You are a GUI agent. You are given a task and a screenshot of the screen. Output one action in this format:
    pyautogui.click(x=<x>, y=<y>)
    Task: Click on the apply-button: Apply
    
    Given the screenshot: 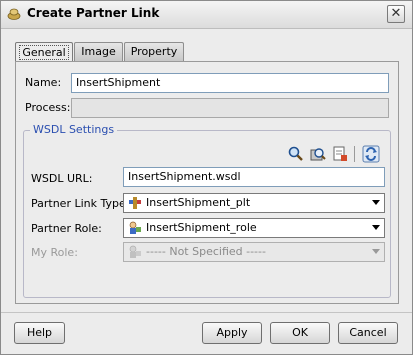 What is the action you would take?
    pyautogui.click(x=232, y=333)
    